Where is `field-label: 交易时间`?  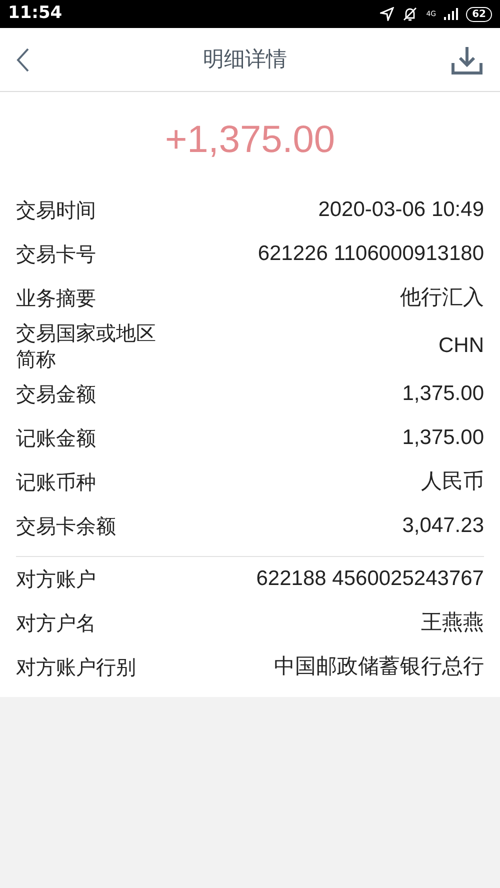
field-label: 交易时间 is located at coordinates (56, 210).